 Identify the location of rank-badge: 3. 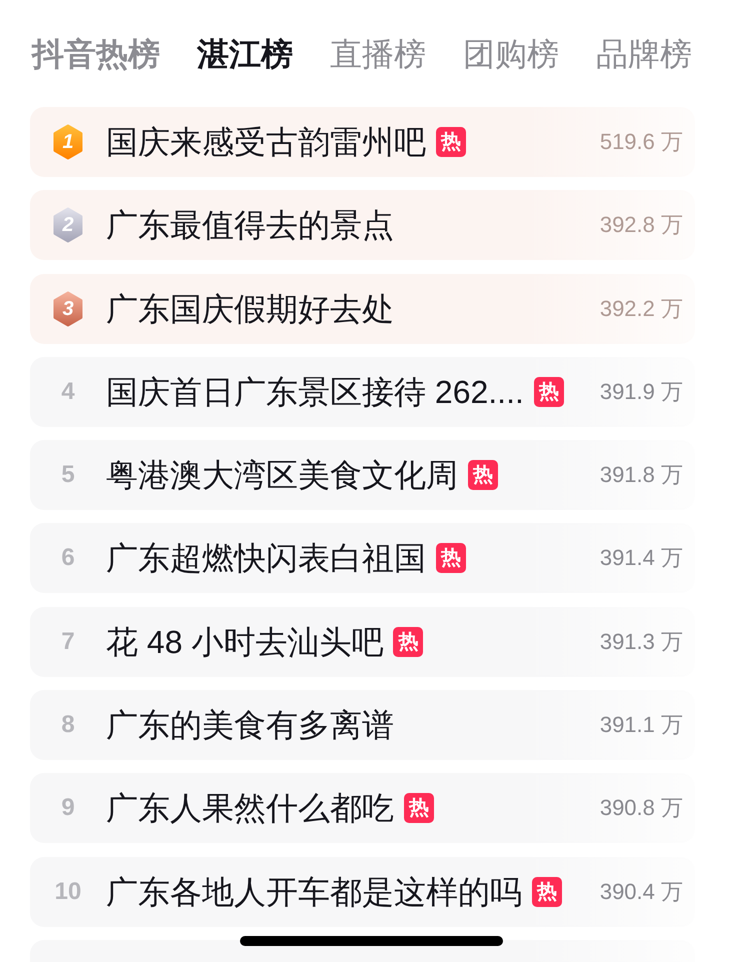
(68, 308).